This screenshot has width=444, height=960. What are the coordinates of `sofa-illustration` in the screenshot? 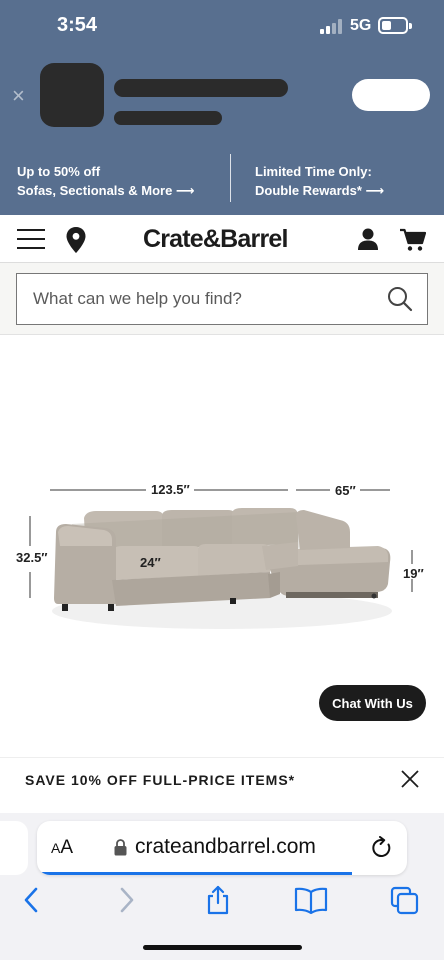 It's located at (221, 559).